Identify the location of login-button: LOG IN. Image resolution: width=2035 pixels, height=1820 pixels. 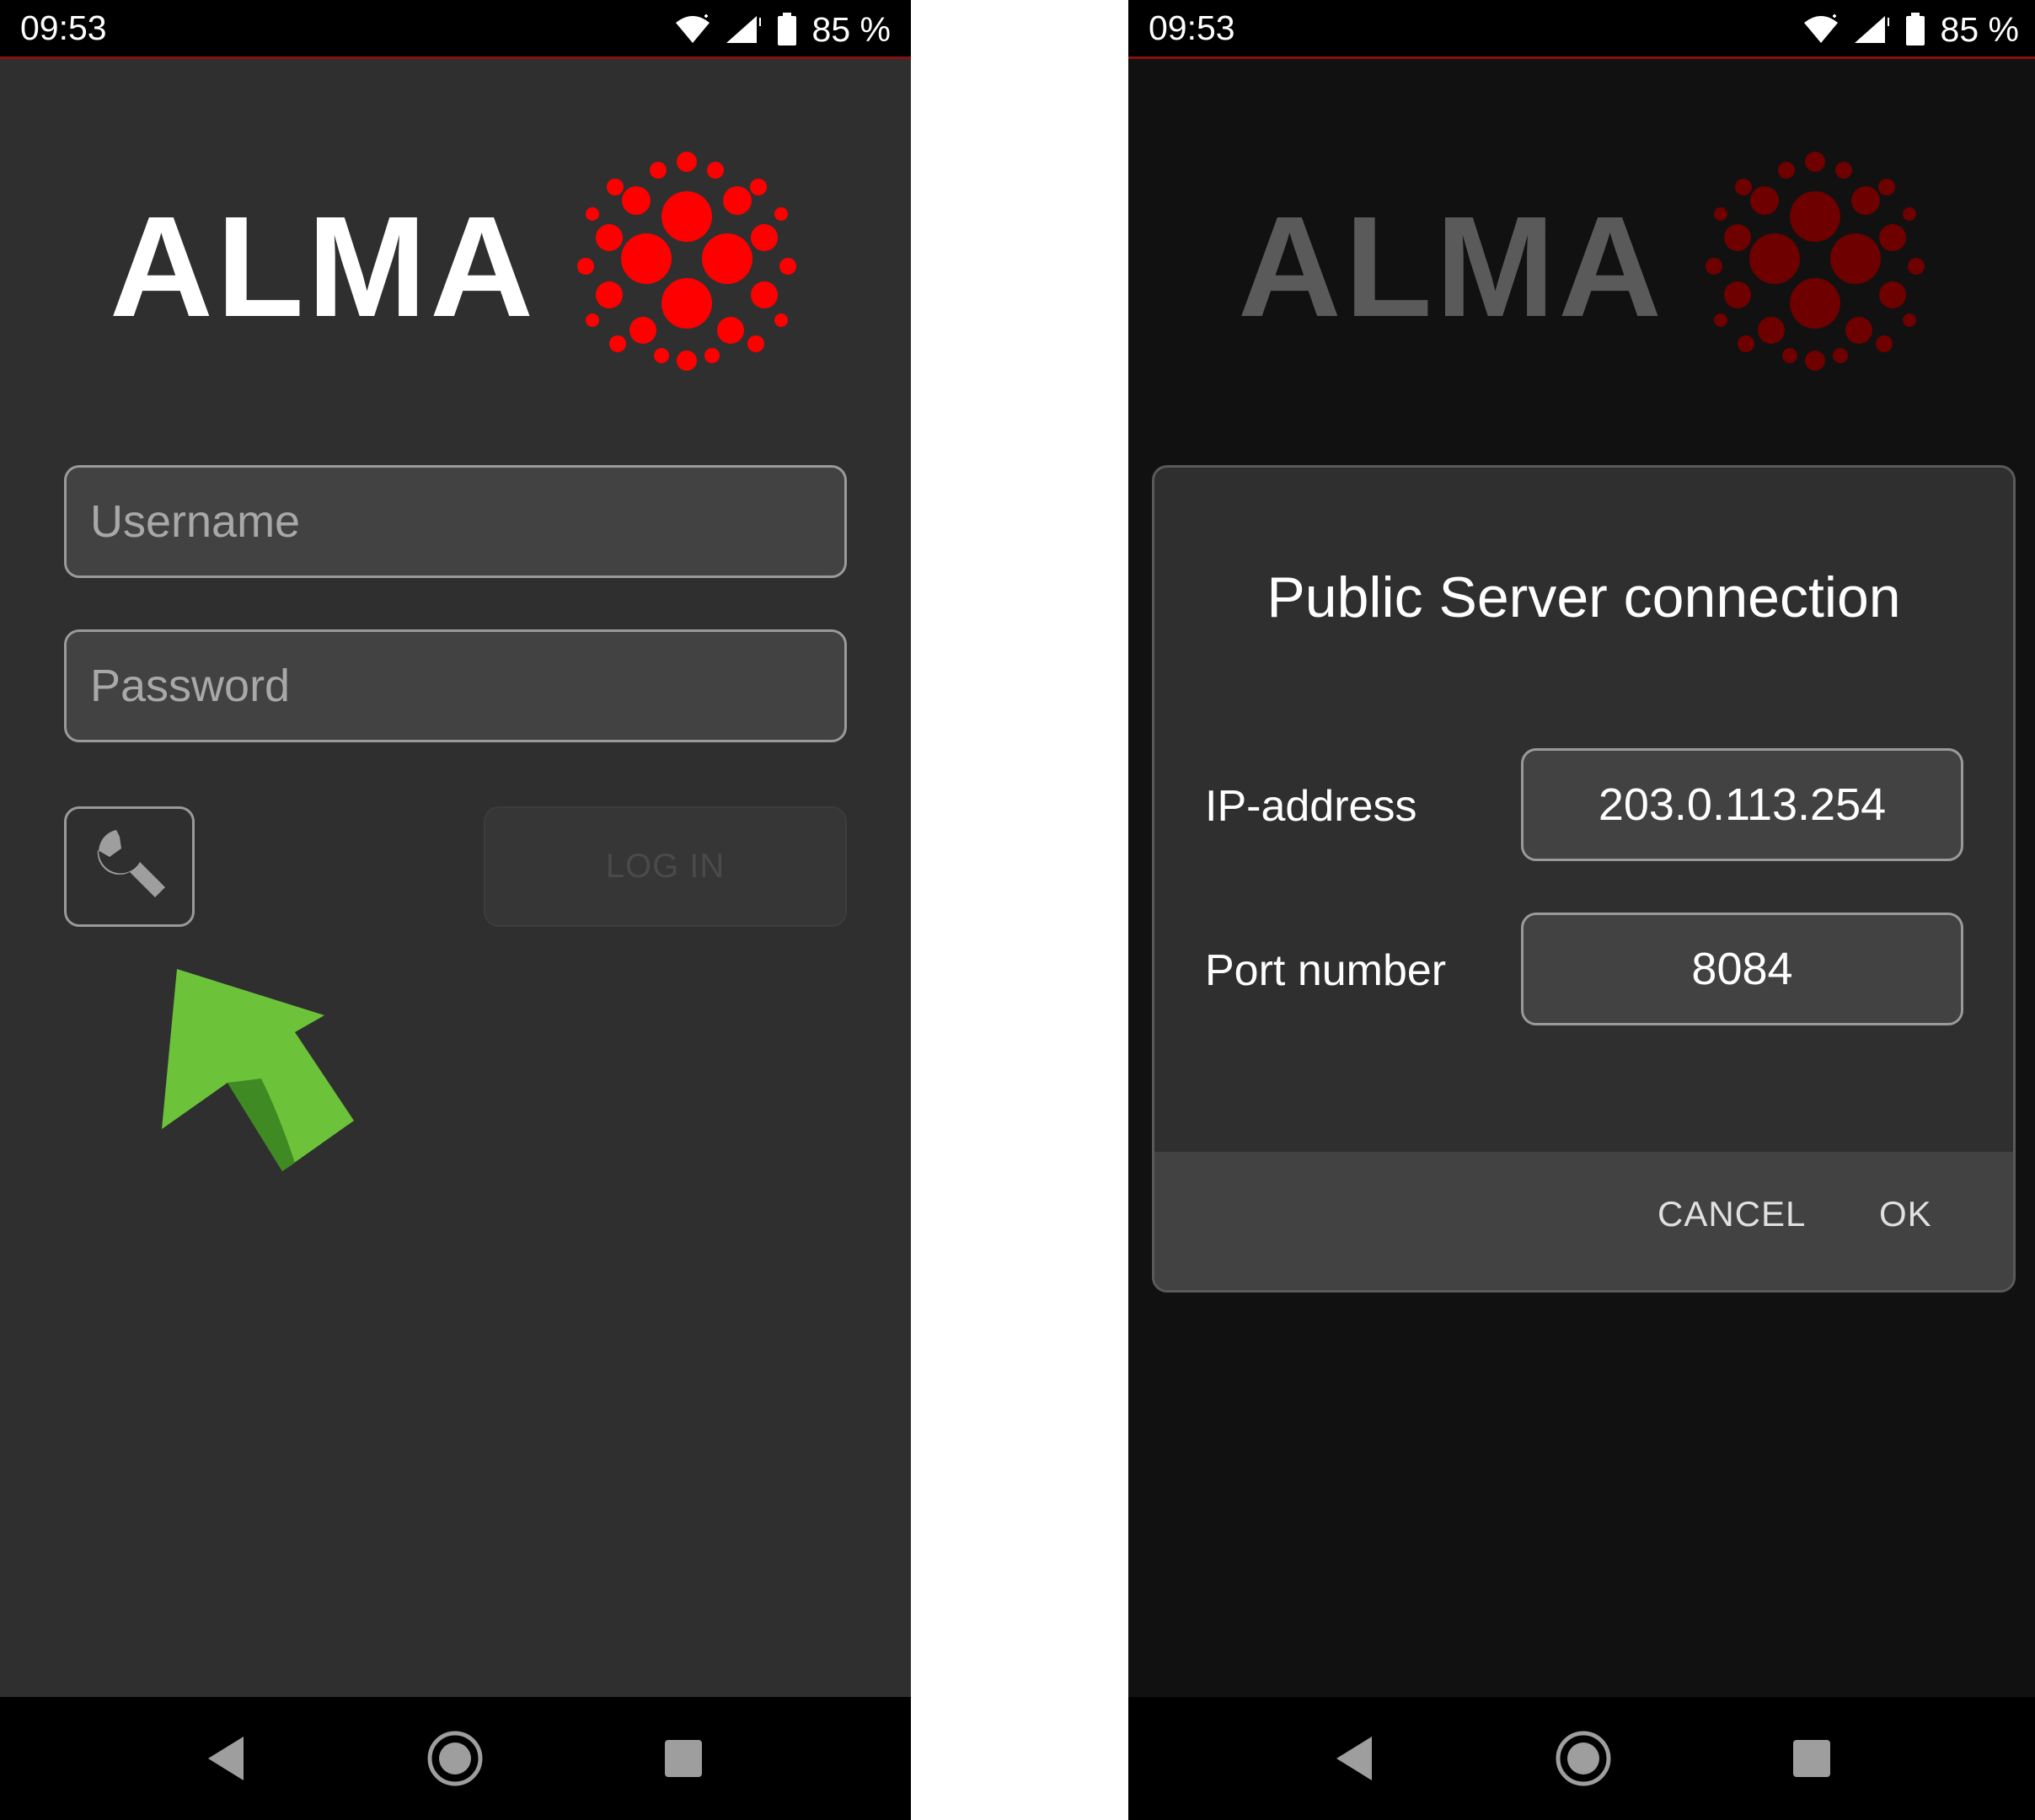
(665, 866).